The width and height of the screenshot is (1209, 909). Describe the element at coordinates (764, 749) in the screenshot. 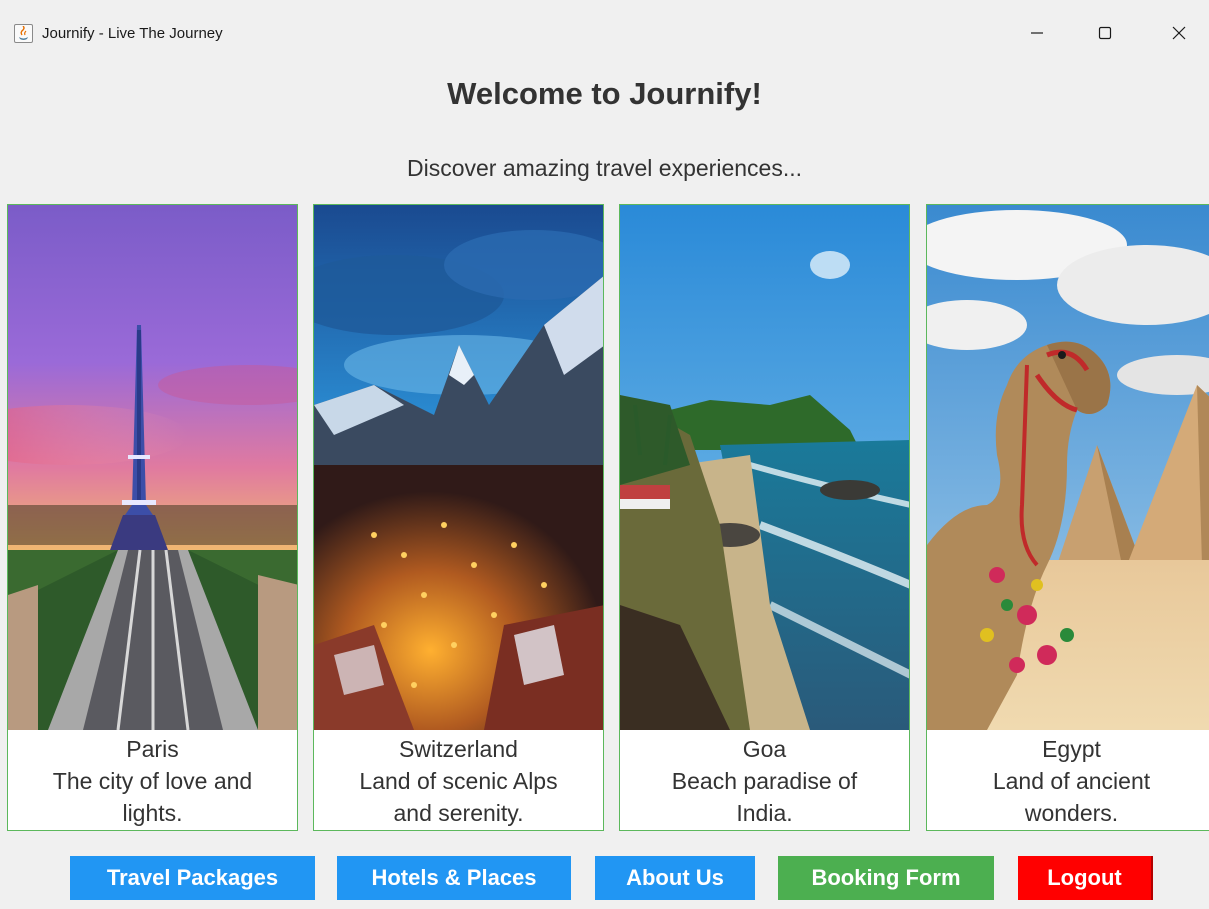

I see `destination-name: Goa` at that location.